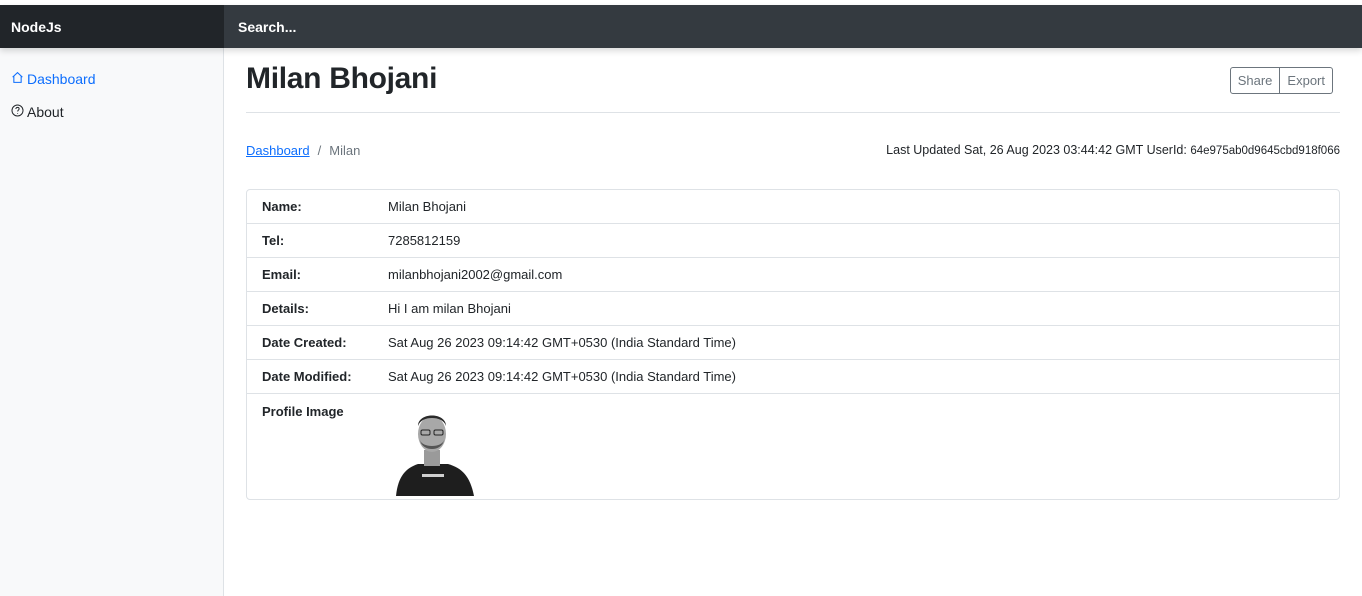 The width and height of the screenshot is (1362, 596). What do you see at coordinates (427, 206) in the screenshot?
I see `row-value: Milan Bhojani` at bounding box center [427, 206].